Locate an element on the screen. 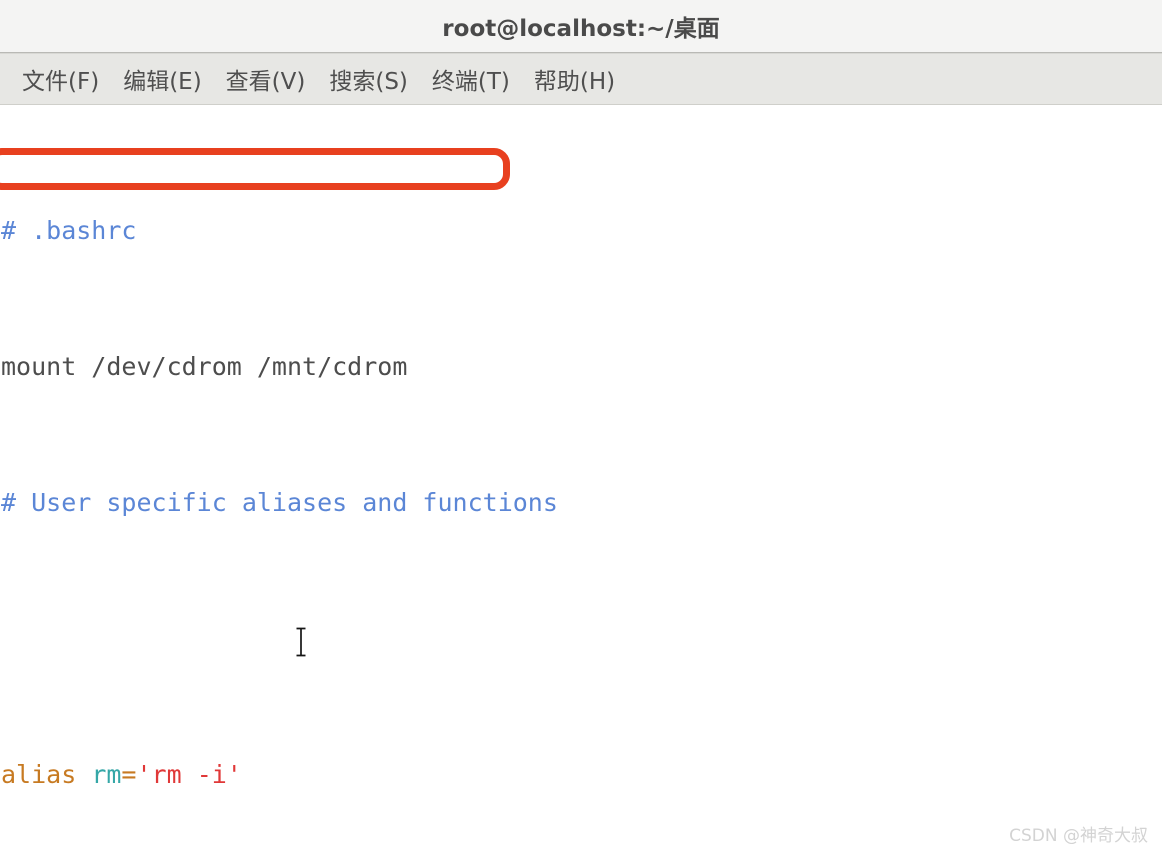 This screenshot has height=856, width=1162. assign-operator: = is located at coordinates (129, 774).